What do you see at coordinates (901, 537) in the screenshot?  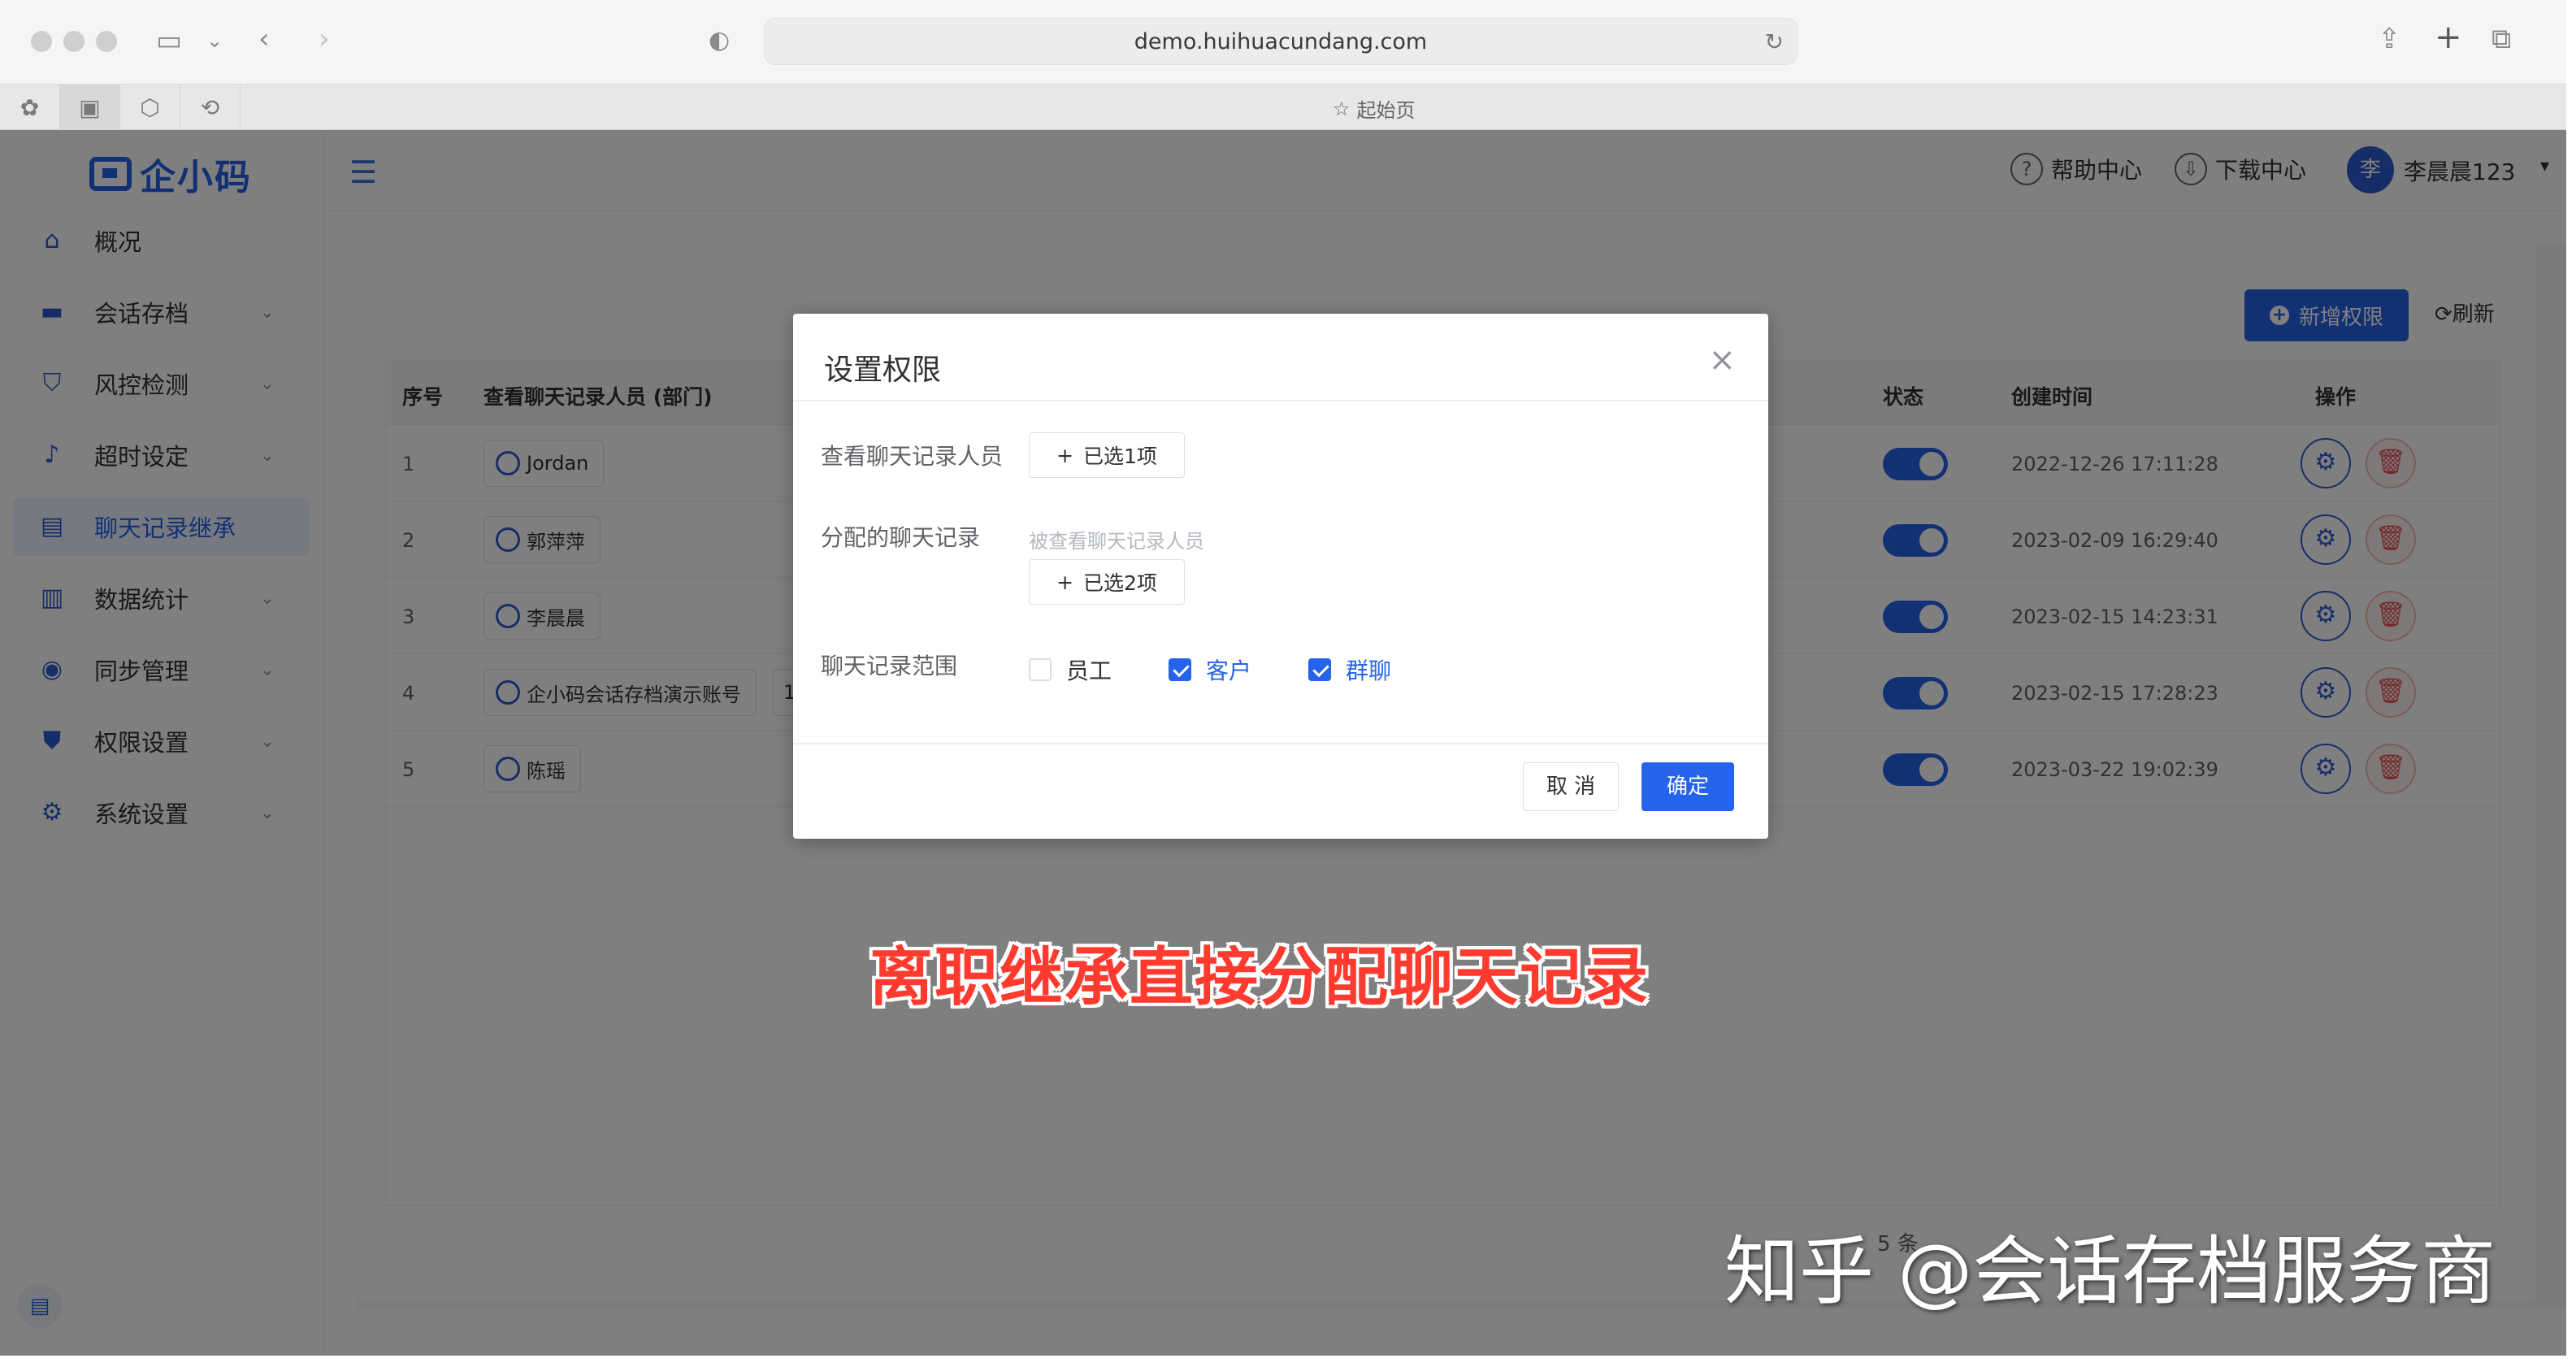 I see `assigned-field-label: 分配的聊天记录` at bounding box center [901, 537].